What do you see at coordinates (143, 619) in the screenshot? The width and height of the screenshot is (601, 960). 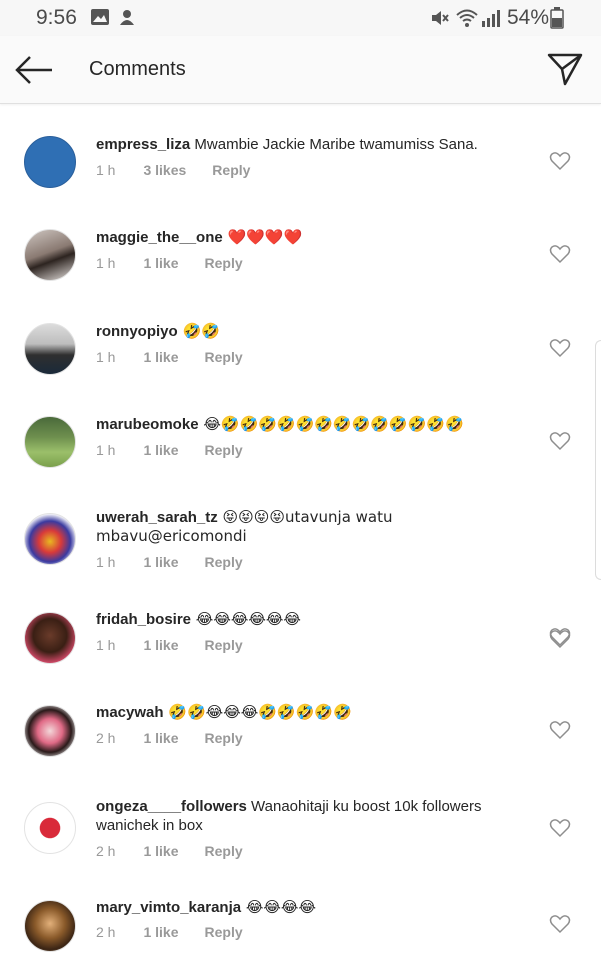 I see `comment-username: fridah_bosire` at bounding box center [143, 619].